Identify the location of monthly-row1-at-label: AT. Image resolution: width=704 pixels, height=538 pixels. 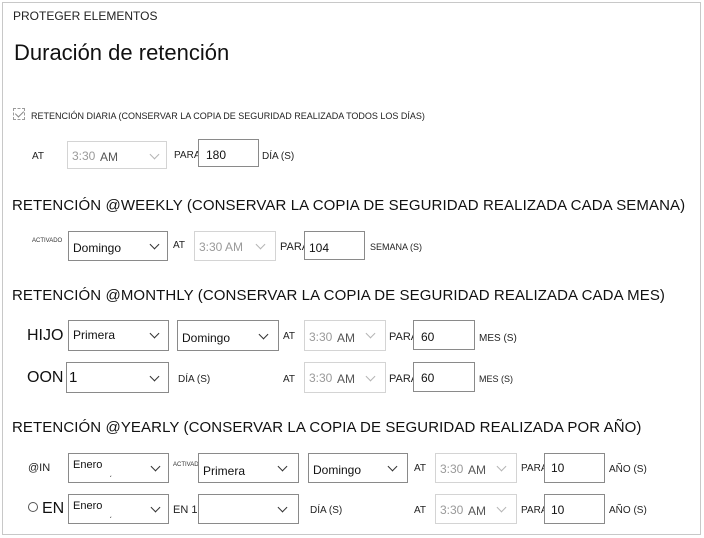
(289, 336).